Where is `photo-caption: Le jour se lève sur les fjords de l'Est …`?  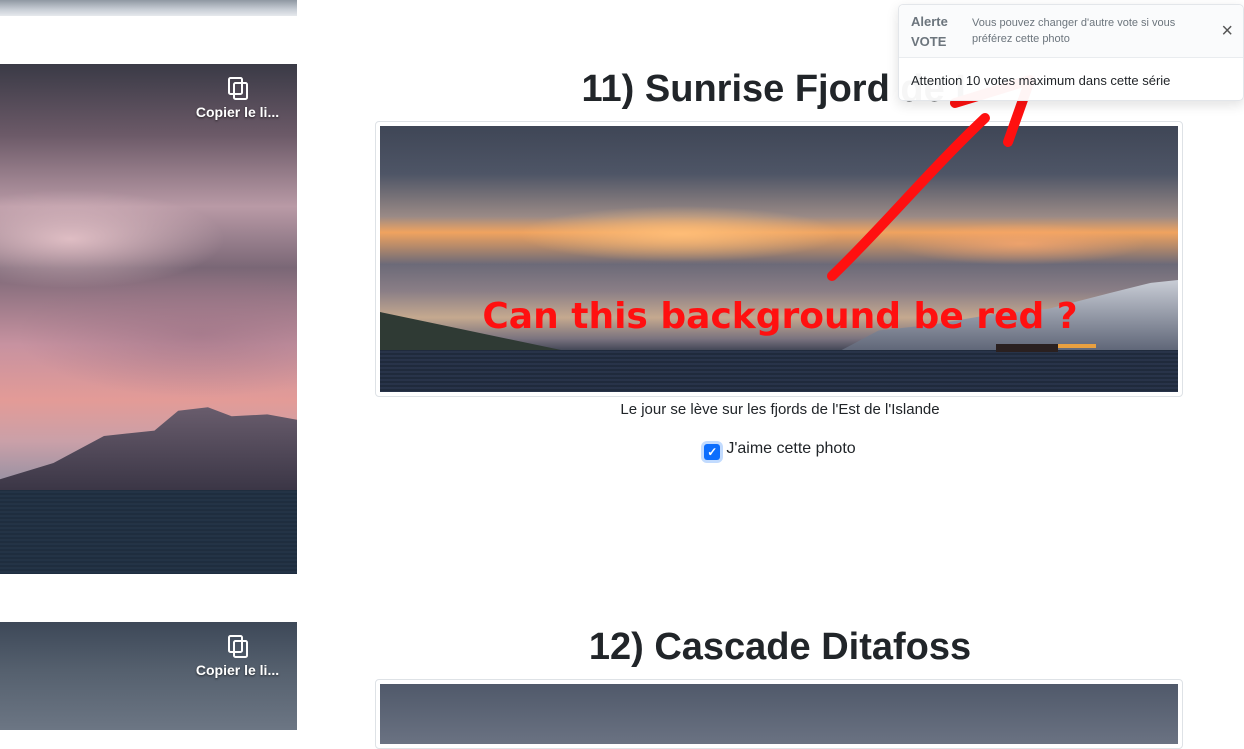
photo-caption: Le jour se lève sur les fjords de l'Est … is located at coordinates (780, 409).